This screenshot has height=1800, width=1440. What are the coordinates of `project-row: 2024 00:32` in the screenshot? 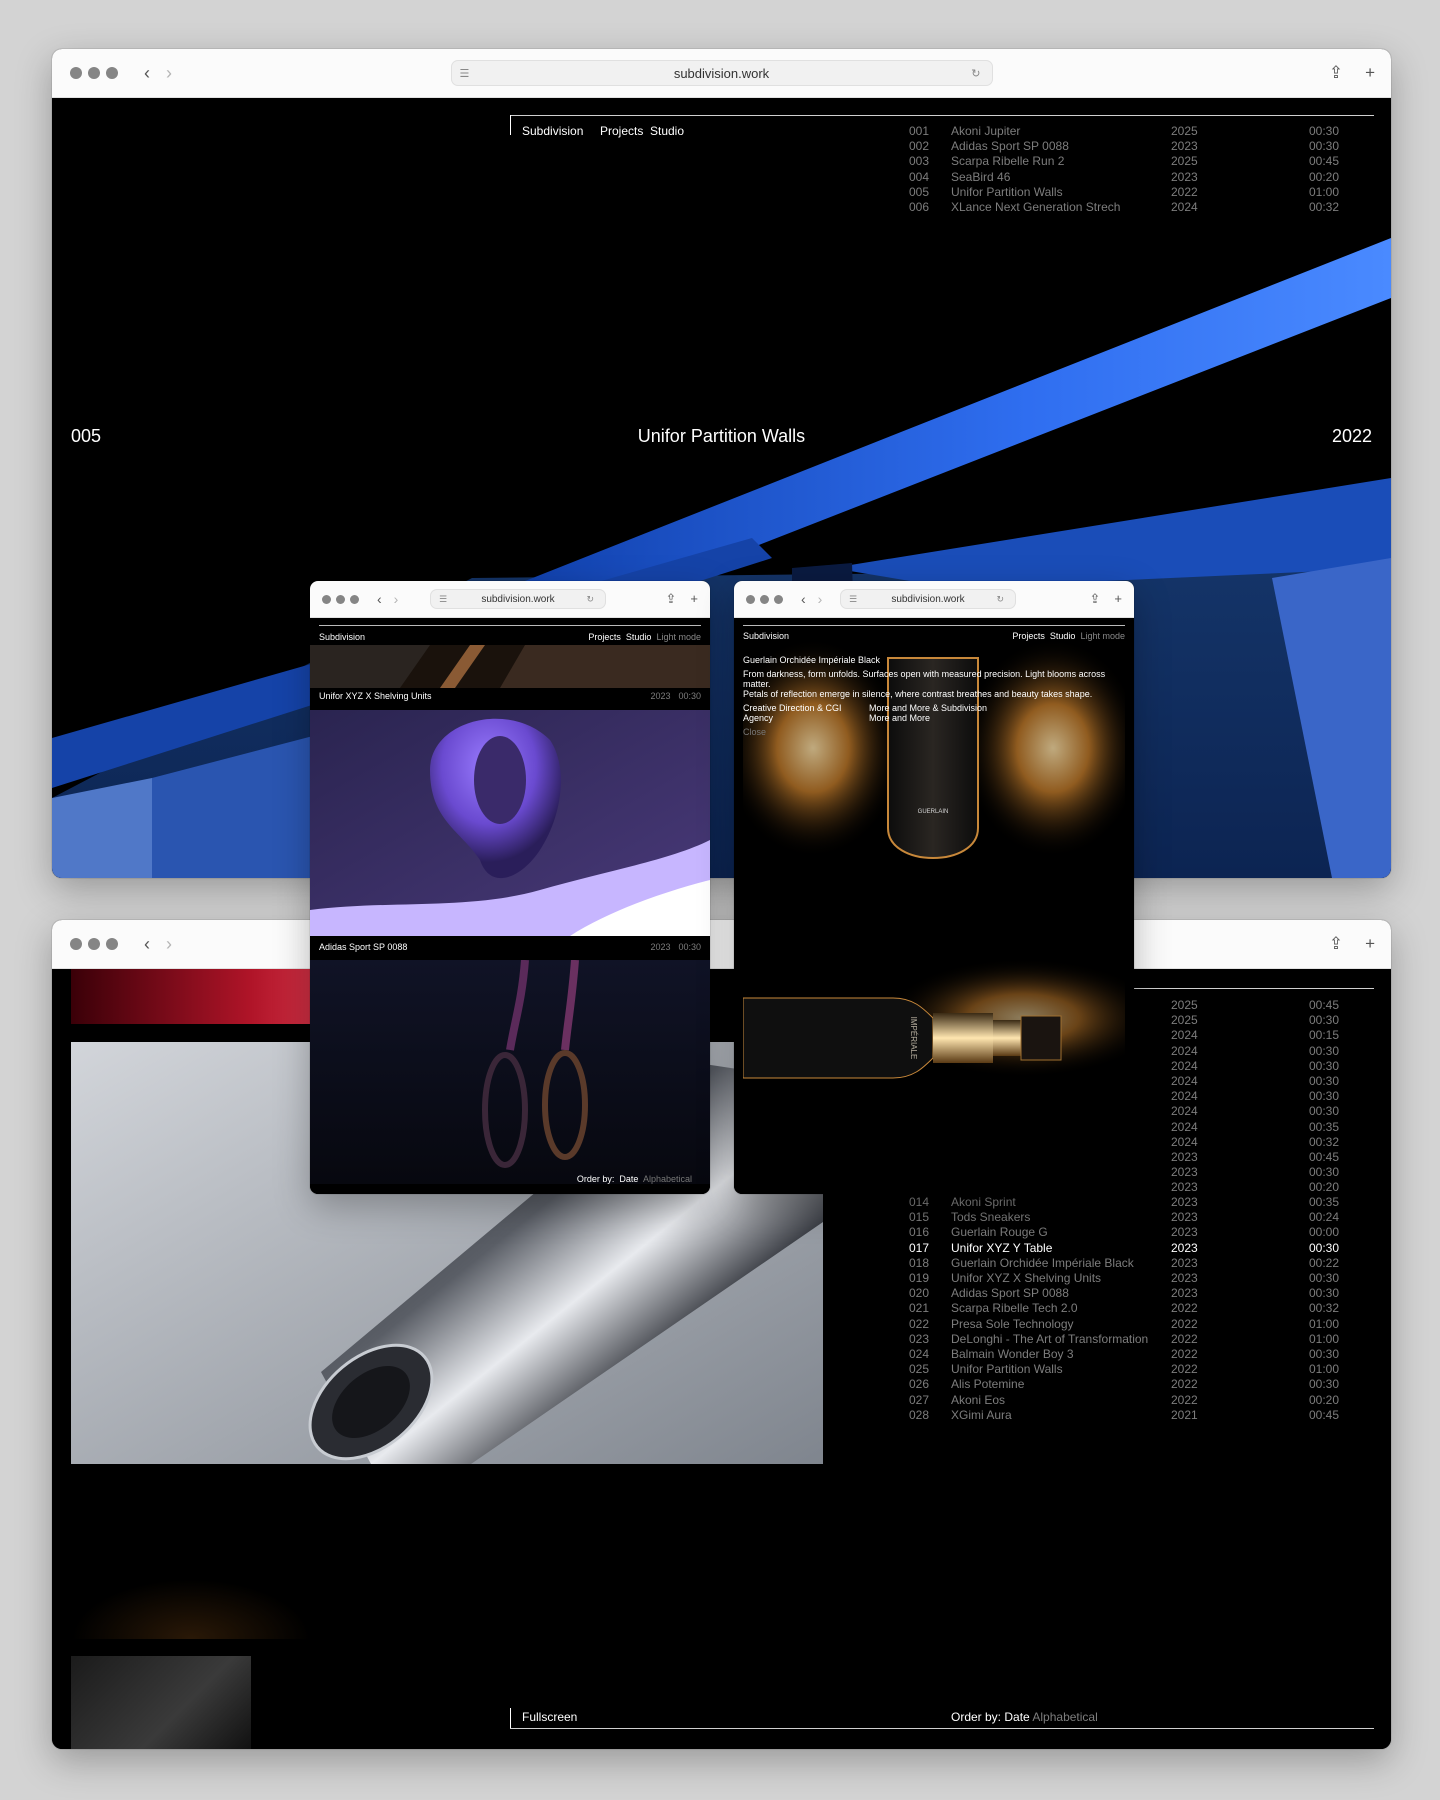 It's located at (1255, 1142).